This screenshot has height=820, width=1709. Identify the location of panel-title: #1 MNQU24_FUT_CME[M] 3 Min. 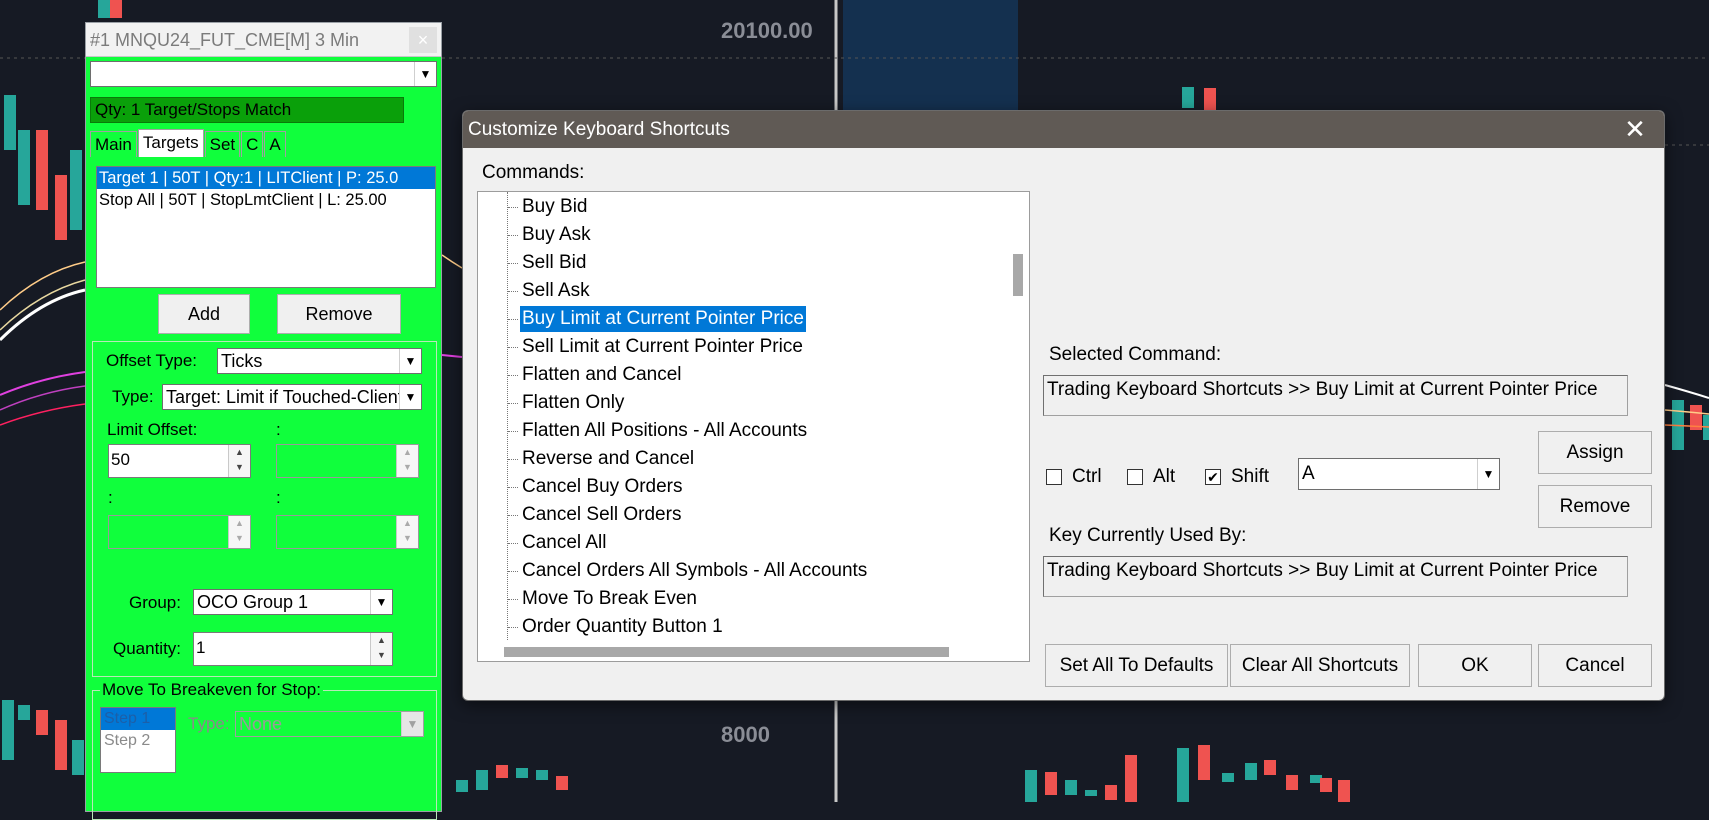
(225, 40).